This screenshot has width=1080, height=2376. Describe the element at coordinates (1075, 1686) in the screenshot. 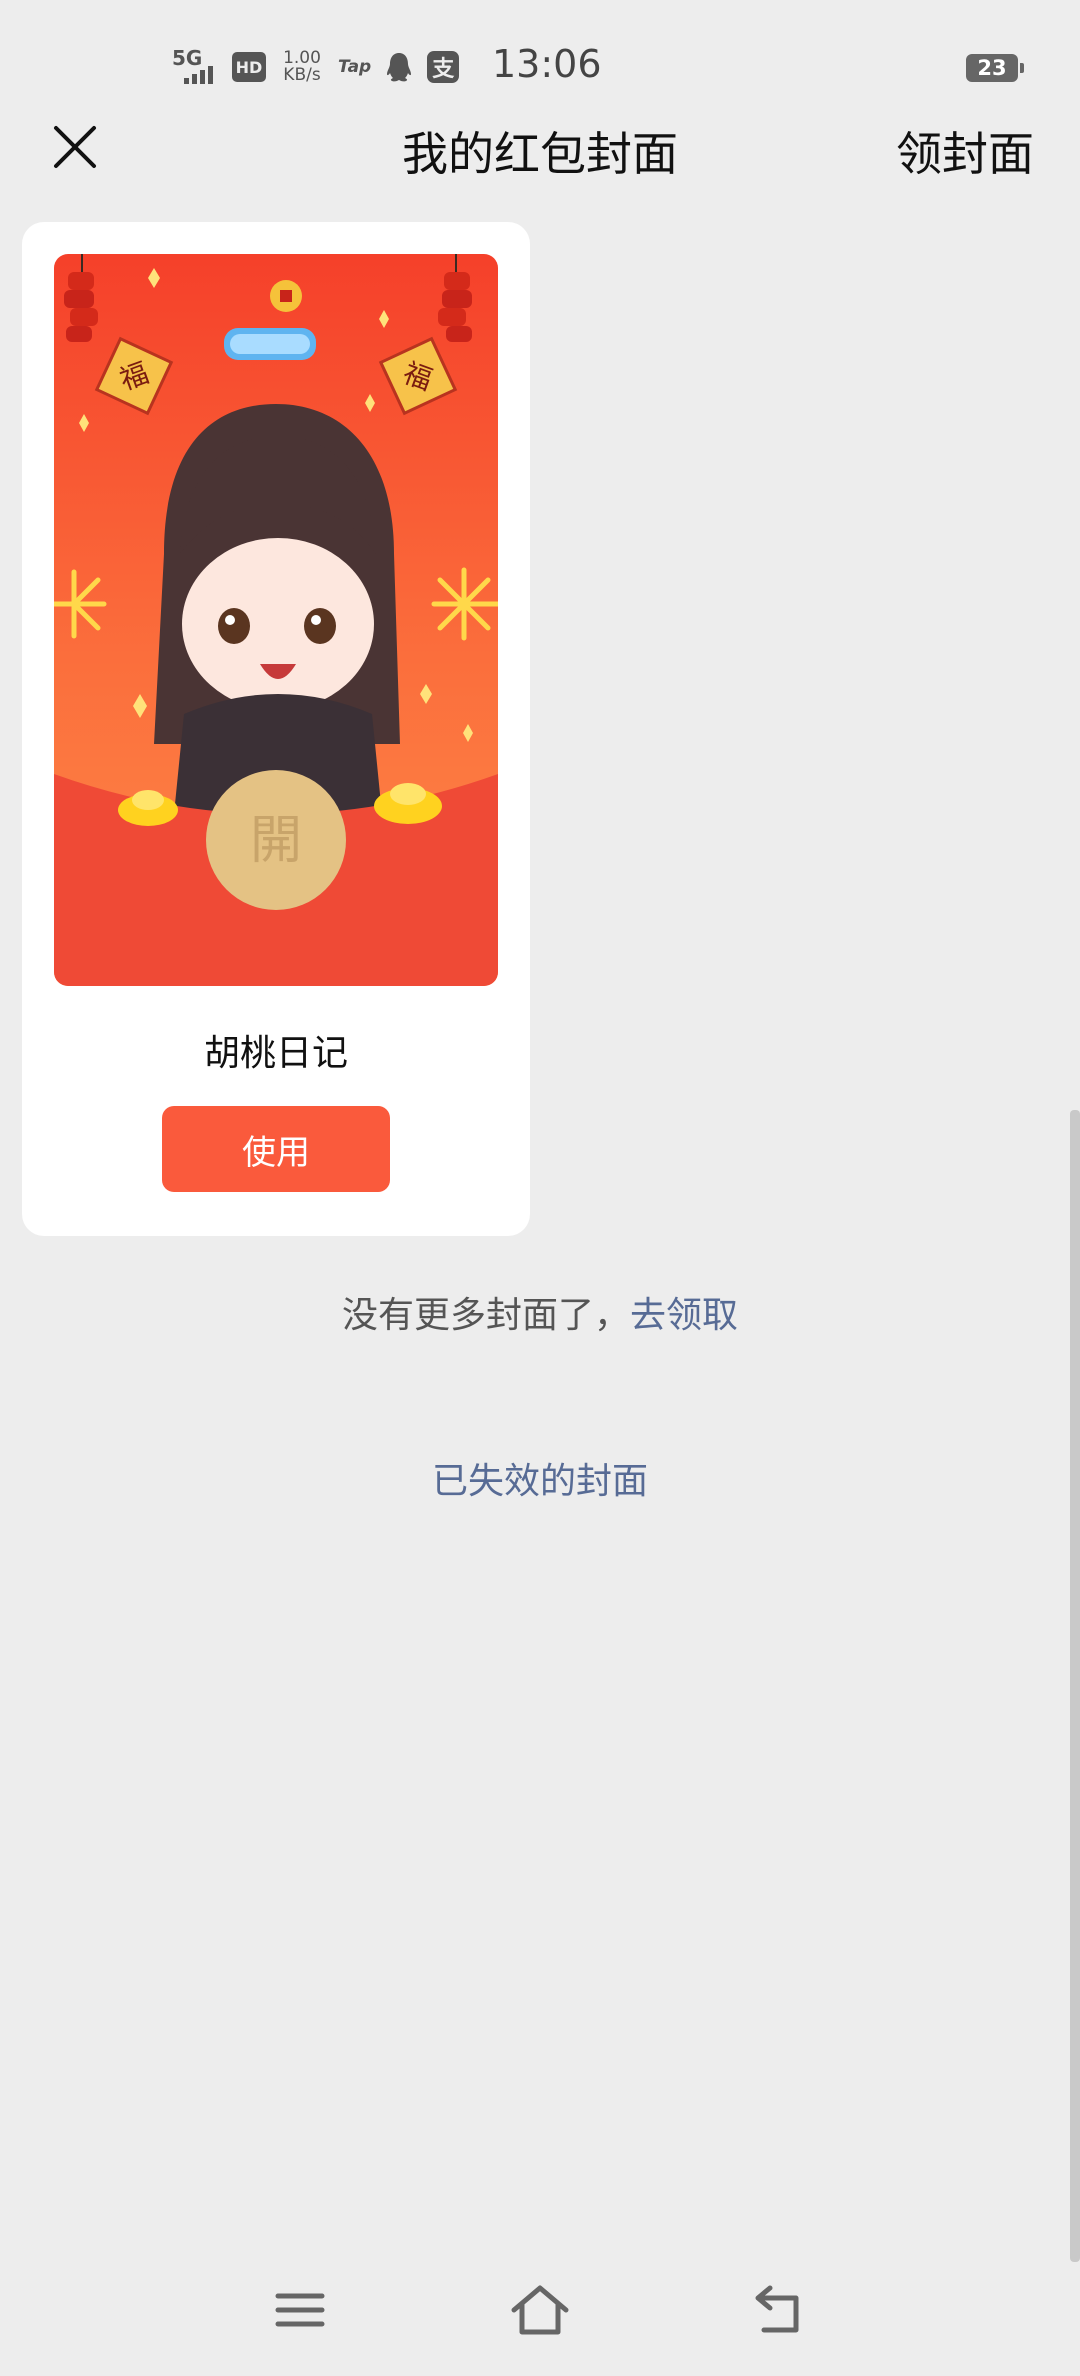

I see `scrollbar` at that location.